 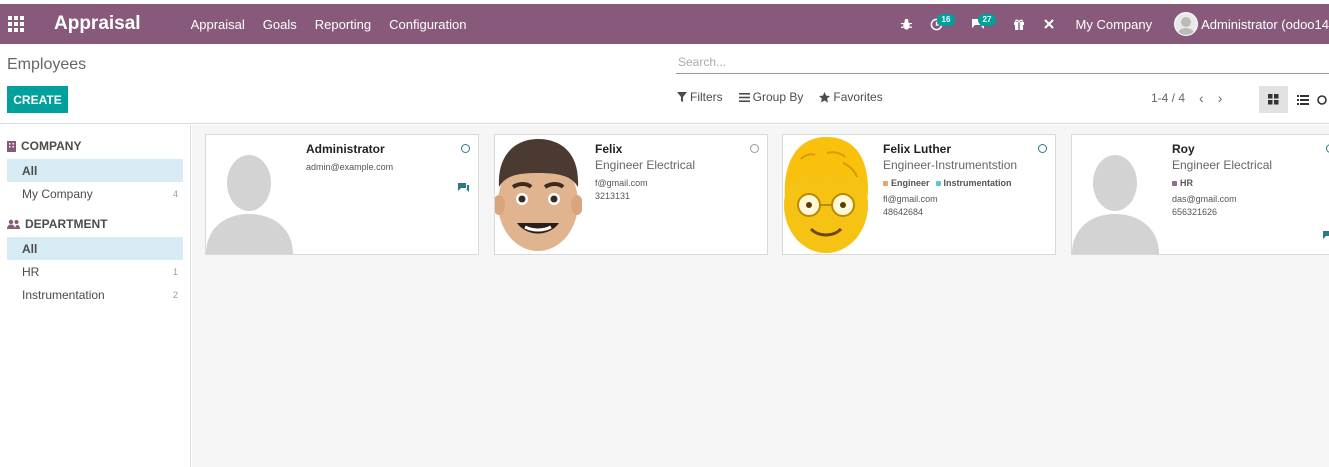 I want to click on department-item-hr: HR 1, so click(x=95, y=271).